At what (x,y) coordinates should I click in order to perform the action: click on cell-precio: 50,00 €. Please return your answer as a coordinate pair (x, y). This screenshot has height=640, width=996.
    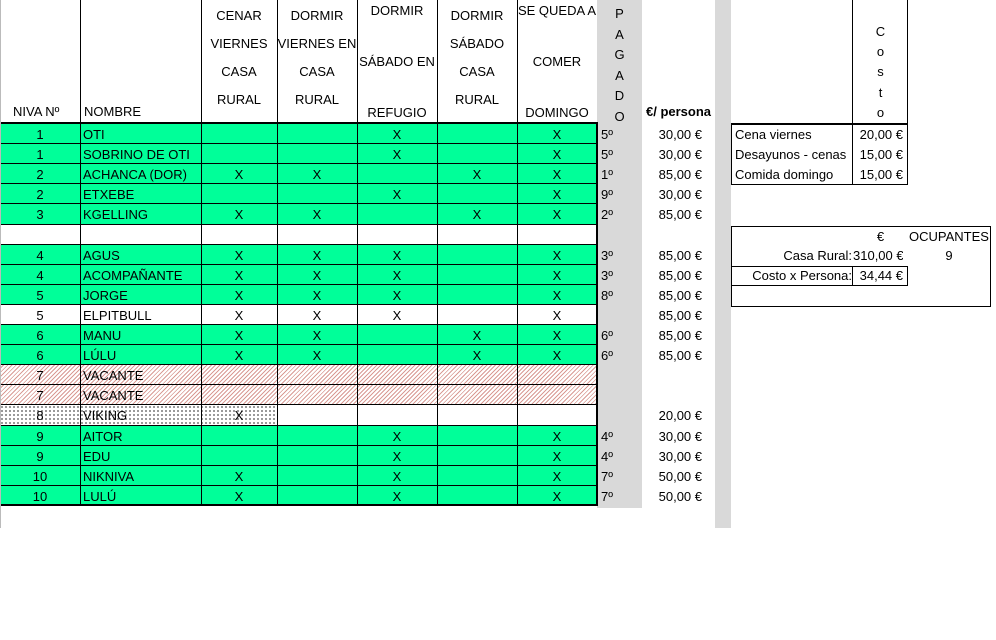
    Looking at the image, I should click on (672, 496).